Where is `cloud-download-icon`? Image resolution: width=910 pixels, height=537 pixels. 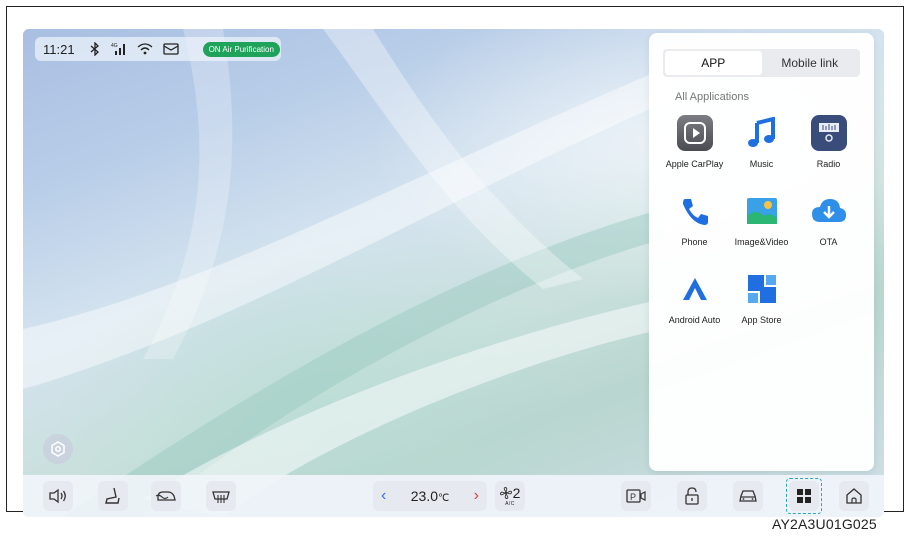 cloud-download-icon is located at coordinates (829, 211).